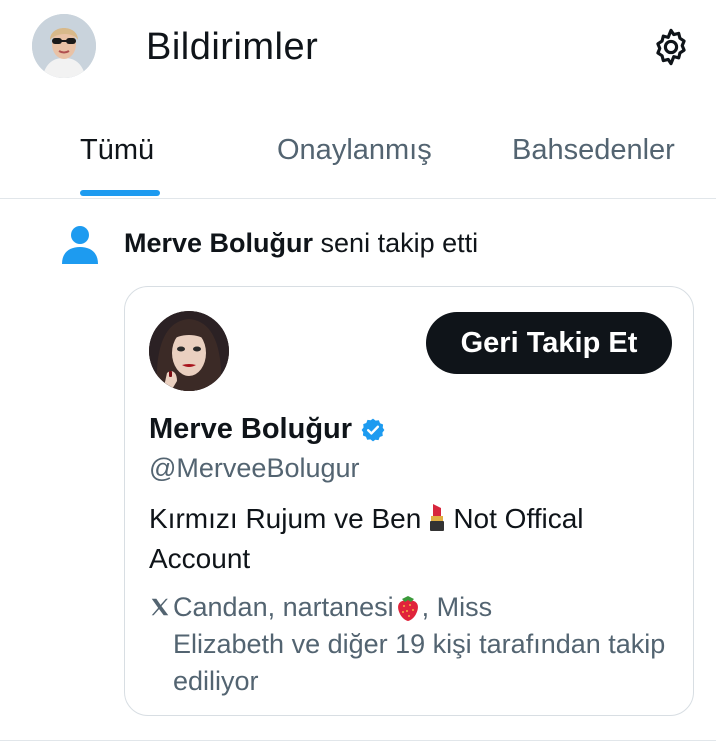 Image resolution: width=716 pixels, height=744 pixels. Describe the element at coordinates (407, 608) in the screenshot. I see `strawberry-emoji` at that location.